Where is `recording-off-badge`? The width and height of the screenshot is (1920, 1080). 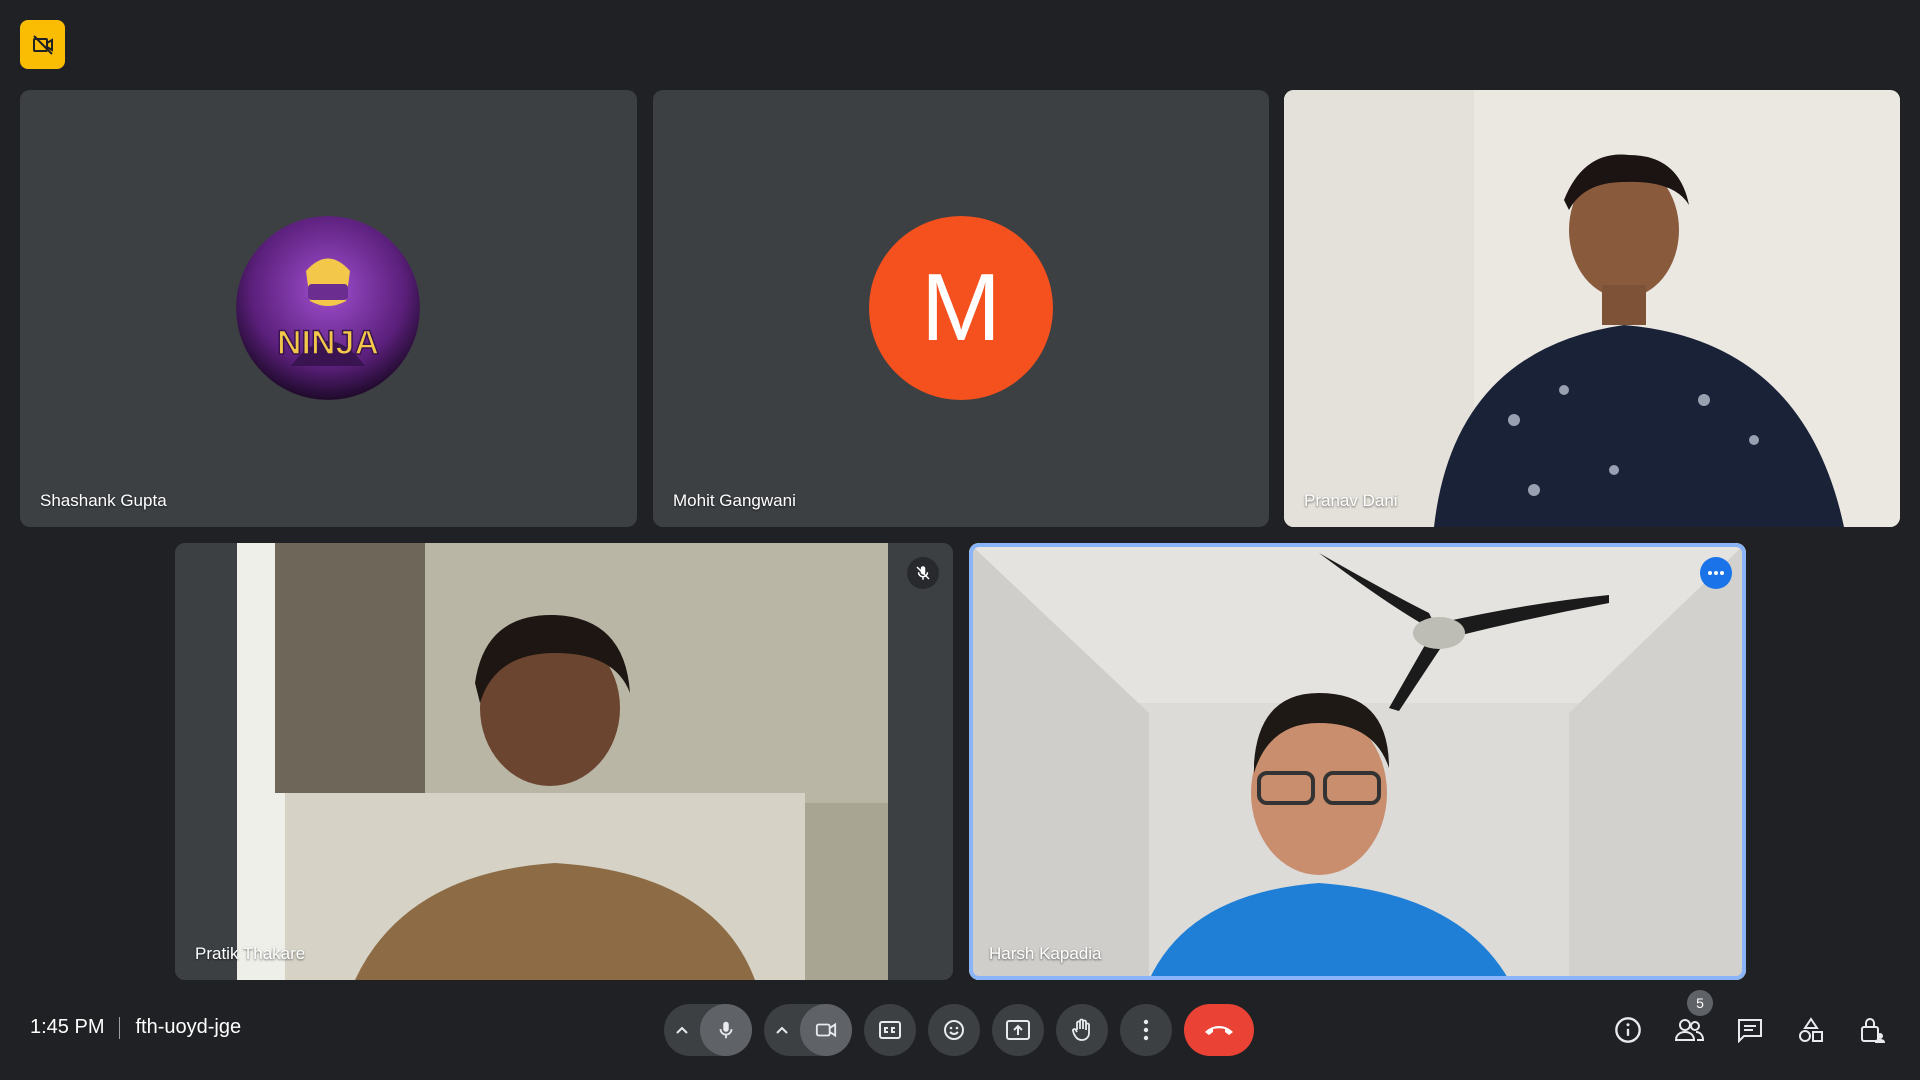
recording-off-badge is located at coordinates (42, 44).